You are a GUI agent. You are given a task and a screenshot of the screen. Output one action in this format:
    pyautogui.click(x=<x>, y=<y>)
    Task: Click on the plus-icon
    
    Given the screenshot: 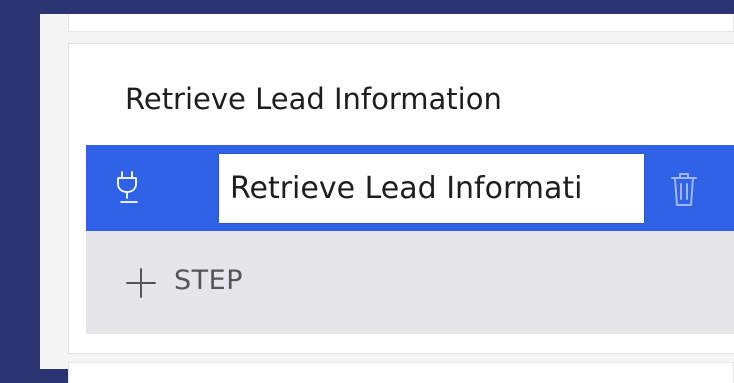 What is the action you would take?
    pyautogui.click(x=141, y=283)
    